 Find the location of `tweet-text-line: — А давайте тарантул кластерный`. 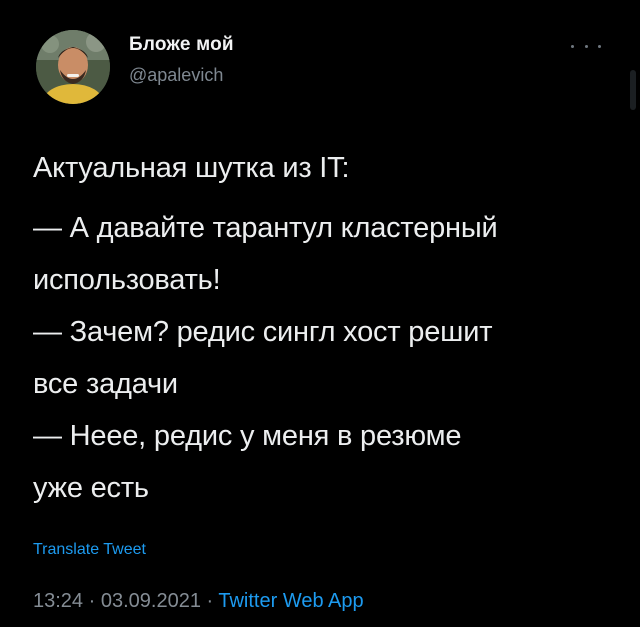

tweet-text-line: — А давайте тарантул кластерный is located at coordinates (265, 228).